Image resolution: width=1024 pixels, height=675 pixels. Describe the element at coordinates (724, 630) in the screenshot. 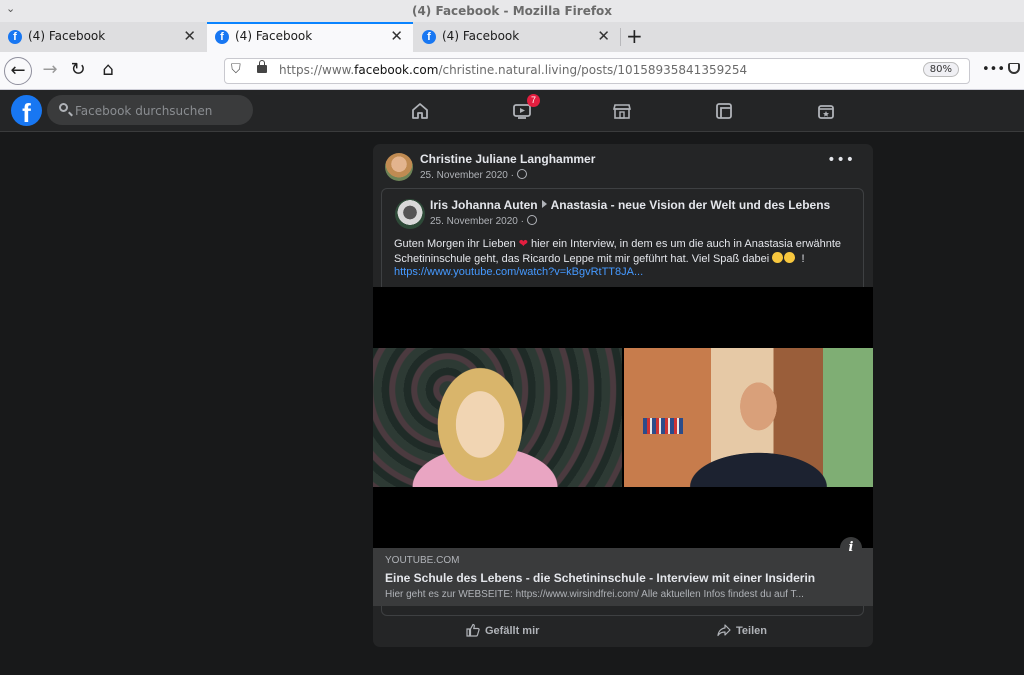

I see `share-arrow-icon` at that location.